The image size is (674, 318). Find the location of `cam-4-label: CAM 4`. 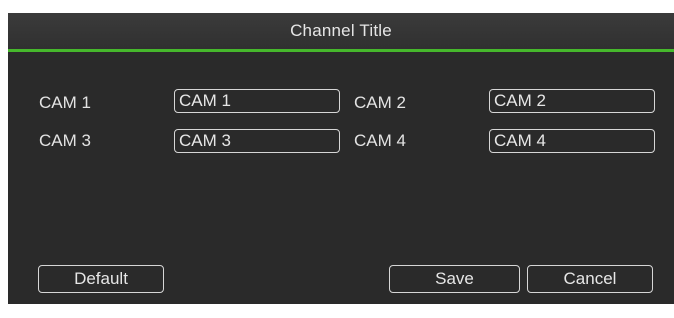

cam-4-label: CAM 4 is located at coordinates (380, 140).